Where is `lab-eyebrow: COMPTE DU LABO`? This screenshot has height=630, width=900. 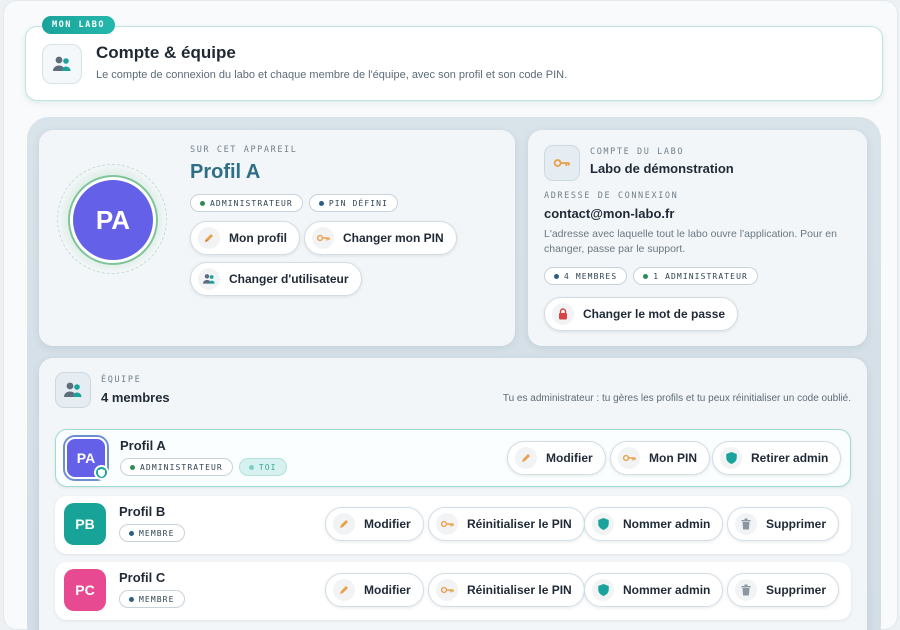 lab-eyebrow: COMPTE DU LABO is located at coordinates (637, 152).